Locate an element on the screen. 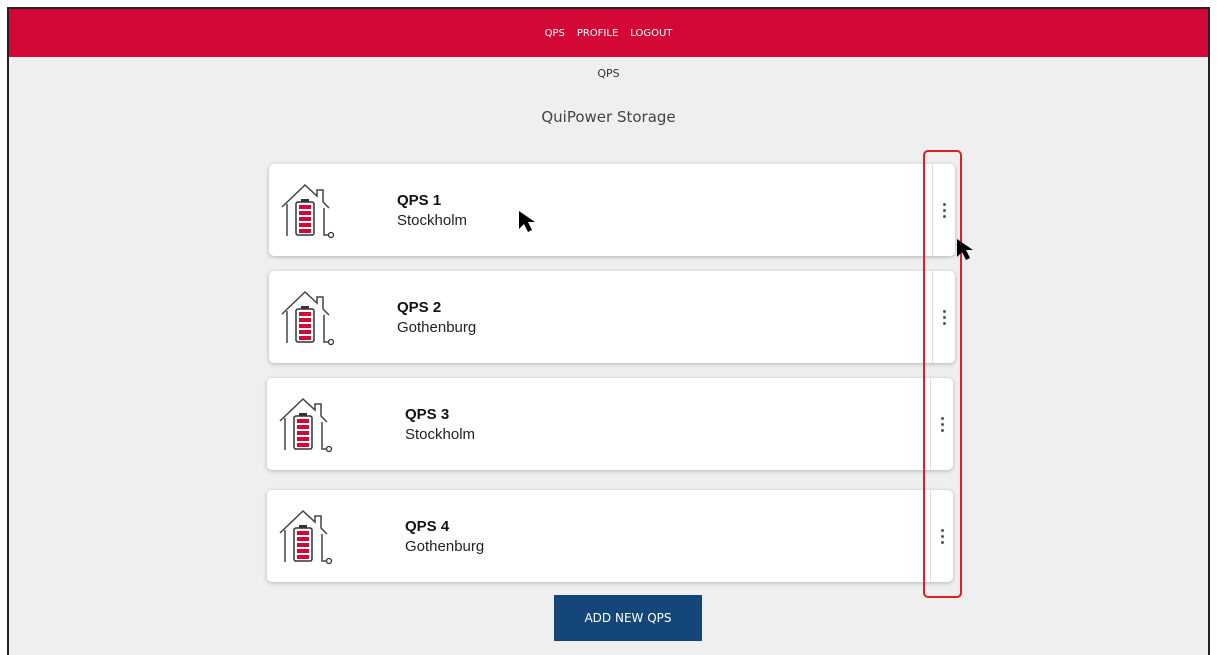 The width and height of the screenshot is (1217, 655). qps-card-text: QPS 3 Stockholm is located at coordinates (440, 424).